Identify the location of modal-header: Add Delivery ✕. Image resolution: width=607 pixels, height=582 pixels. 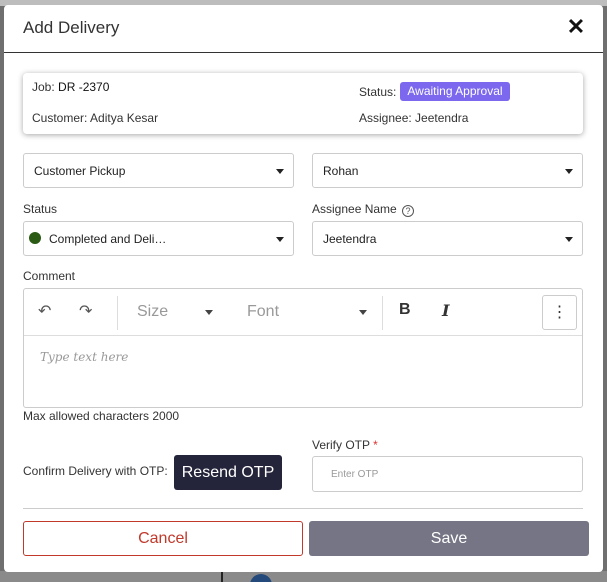
(303, 29).